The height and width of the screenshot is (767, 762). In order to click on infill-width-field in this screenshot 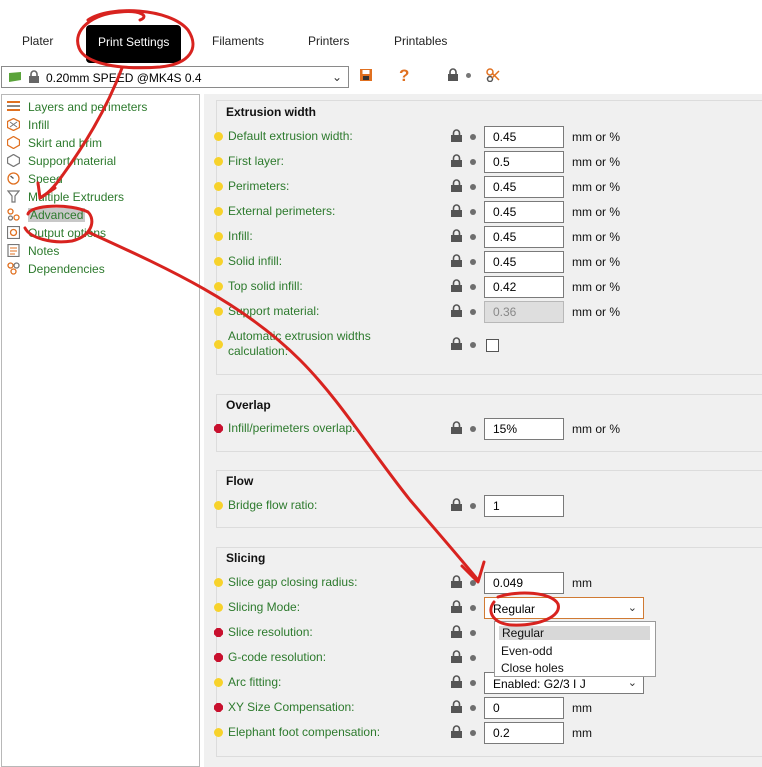, I will do `click(524, 237)`.